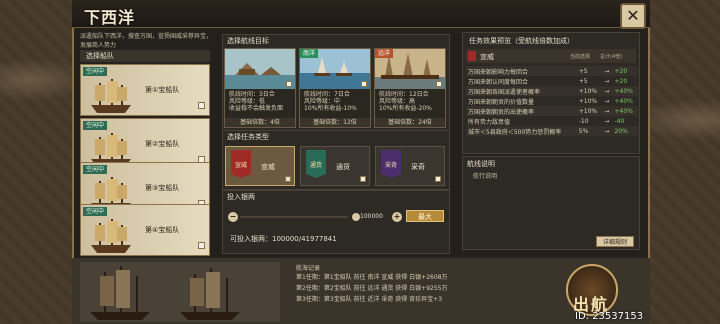  Describe the element at coordinates (397, 217) in the screenshot. I see `plus-button: +` at that location.